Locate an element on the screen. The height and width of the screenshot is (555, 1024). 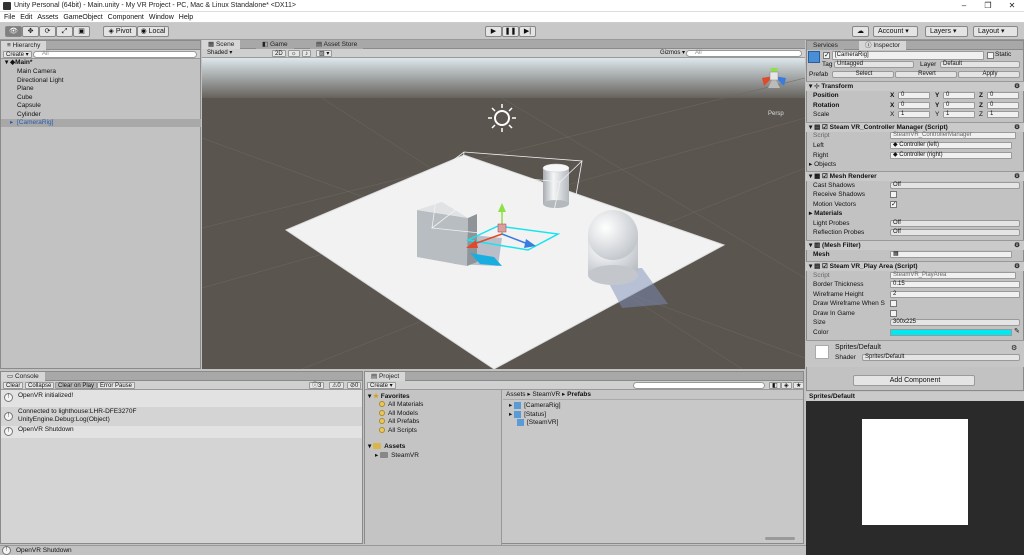
cast-shadows-dropdown: Off is located at coordinates (955, 185).